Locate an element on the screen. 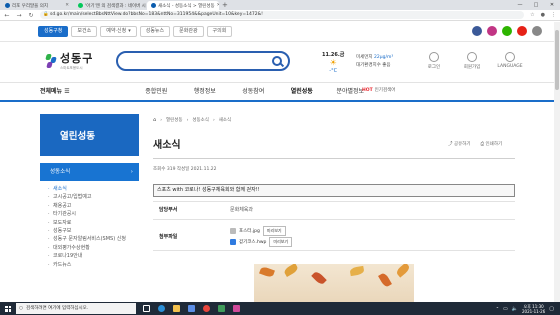 This screenshot has height=315, width=560. util-label: 로그인 is located at coordinates (434, 67).